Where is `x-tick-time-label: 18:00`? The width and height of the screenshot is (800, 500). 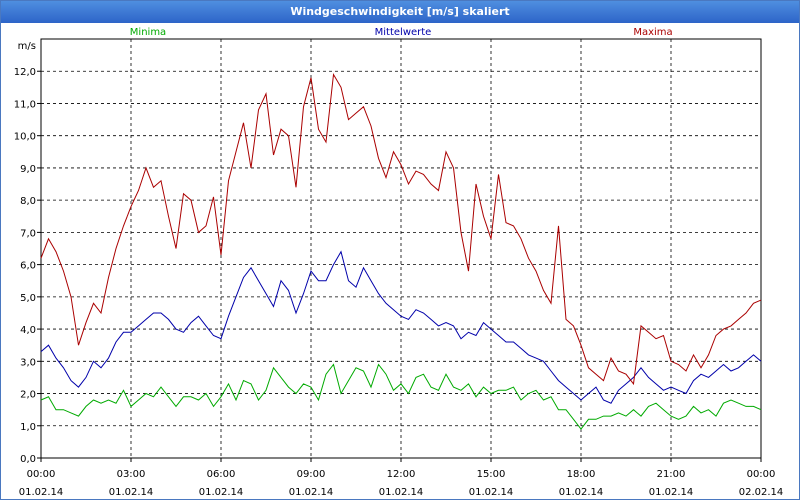
x-tick-time-label: 18:00 is located at coordinates (581, 474).